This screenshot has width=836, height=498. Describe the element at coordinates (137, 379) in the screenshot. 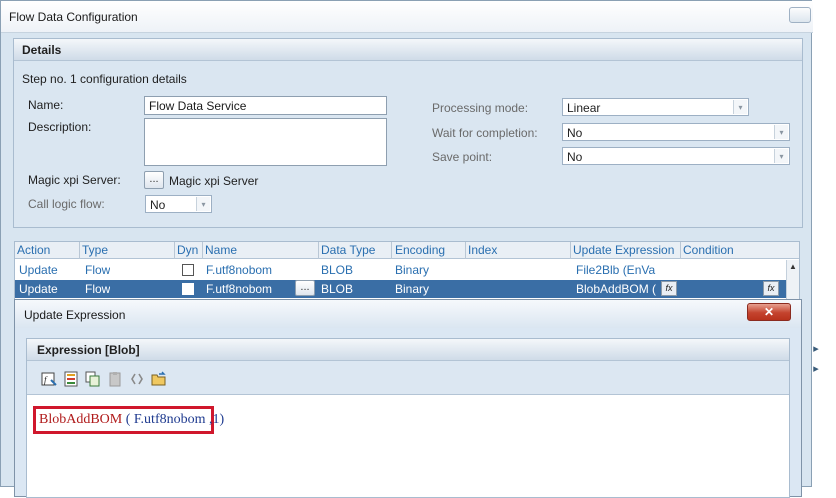

I see `brackets-icon` at that location.